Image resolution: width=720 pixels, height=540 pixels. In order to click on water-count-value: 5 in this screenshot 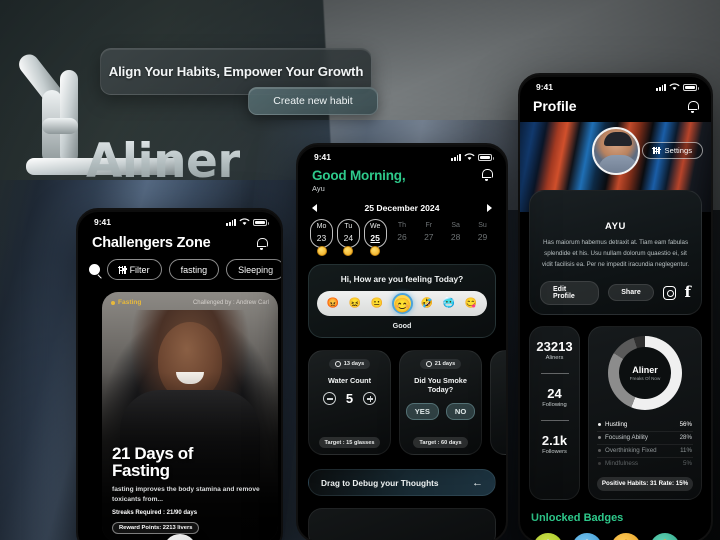, I will do `click(349, 398)`.